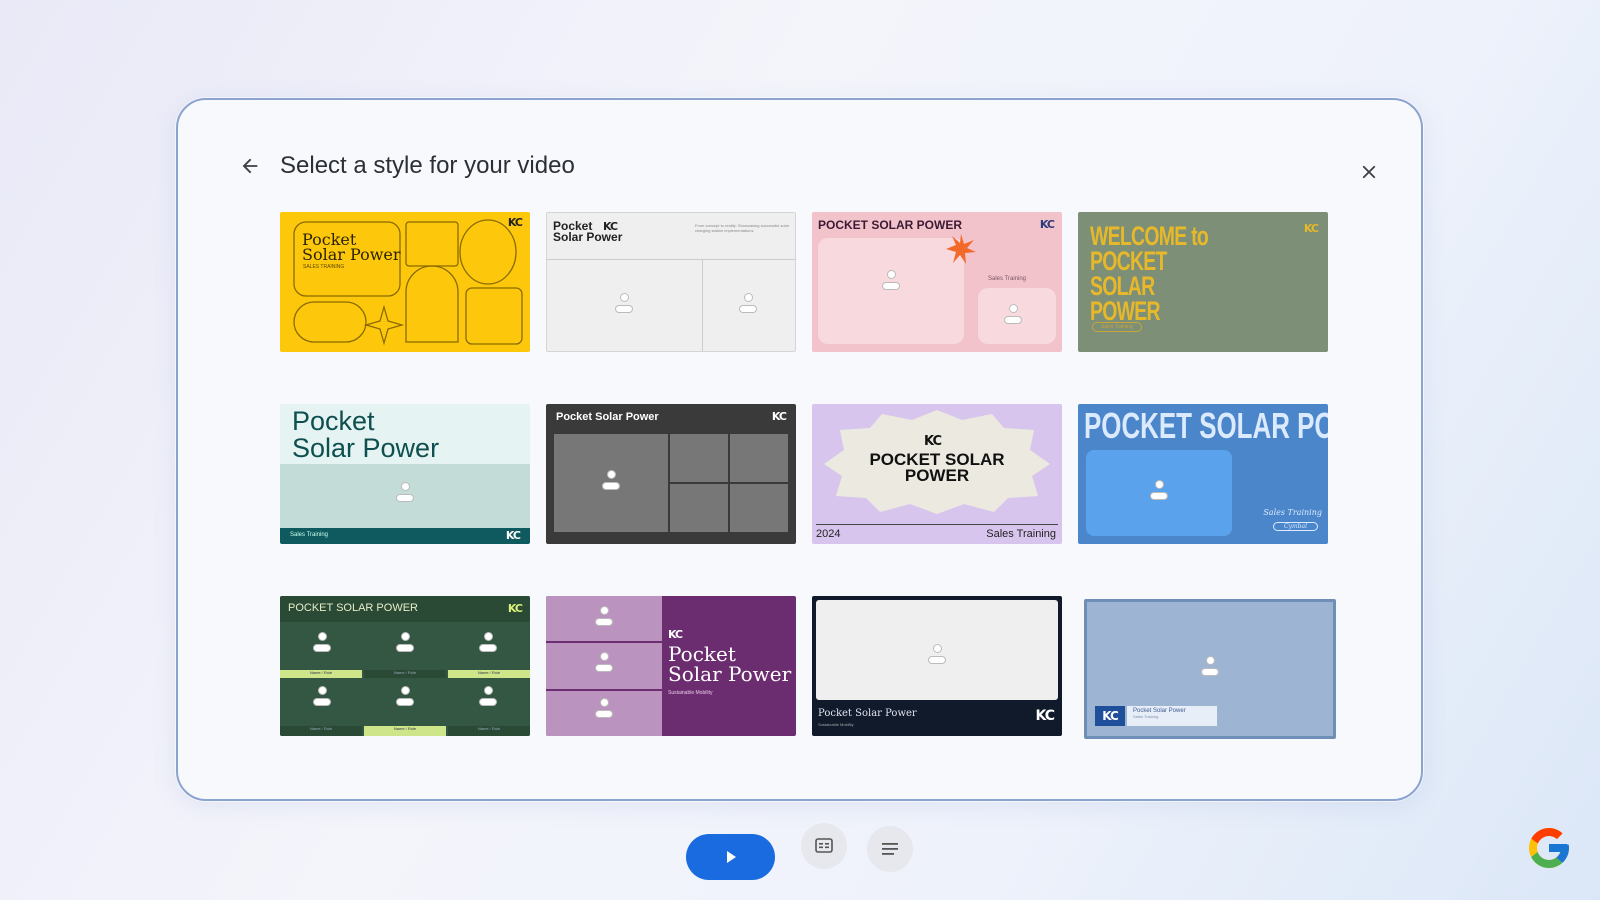 The image size is (1600, 900). I want to click on thumbnail-grid, so click(729, 483).